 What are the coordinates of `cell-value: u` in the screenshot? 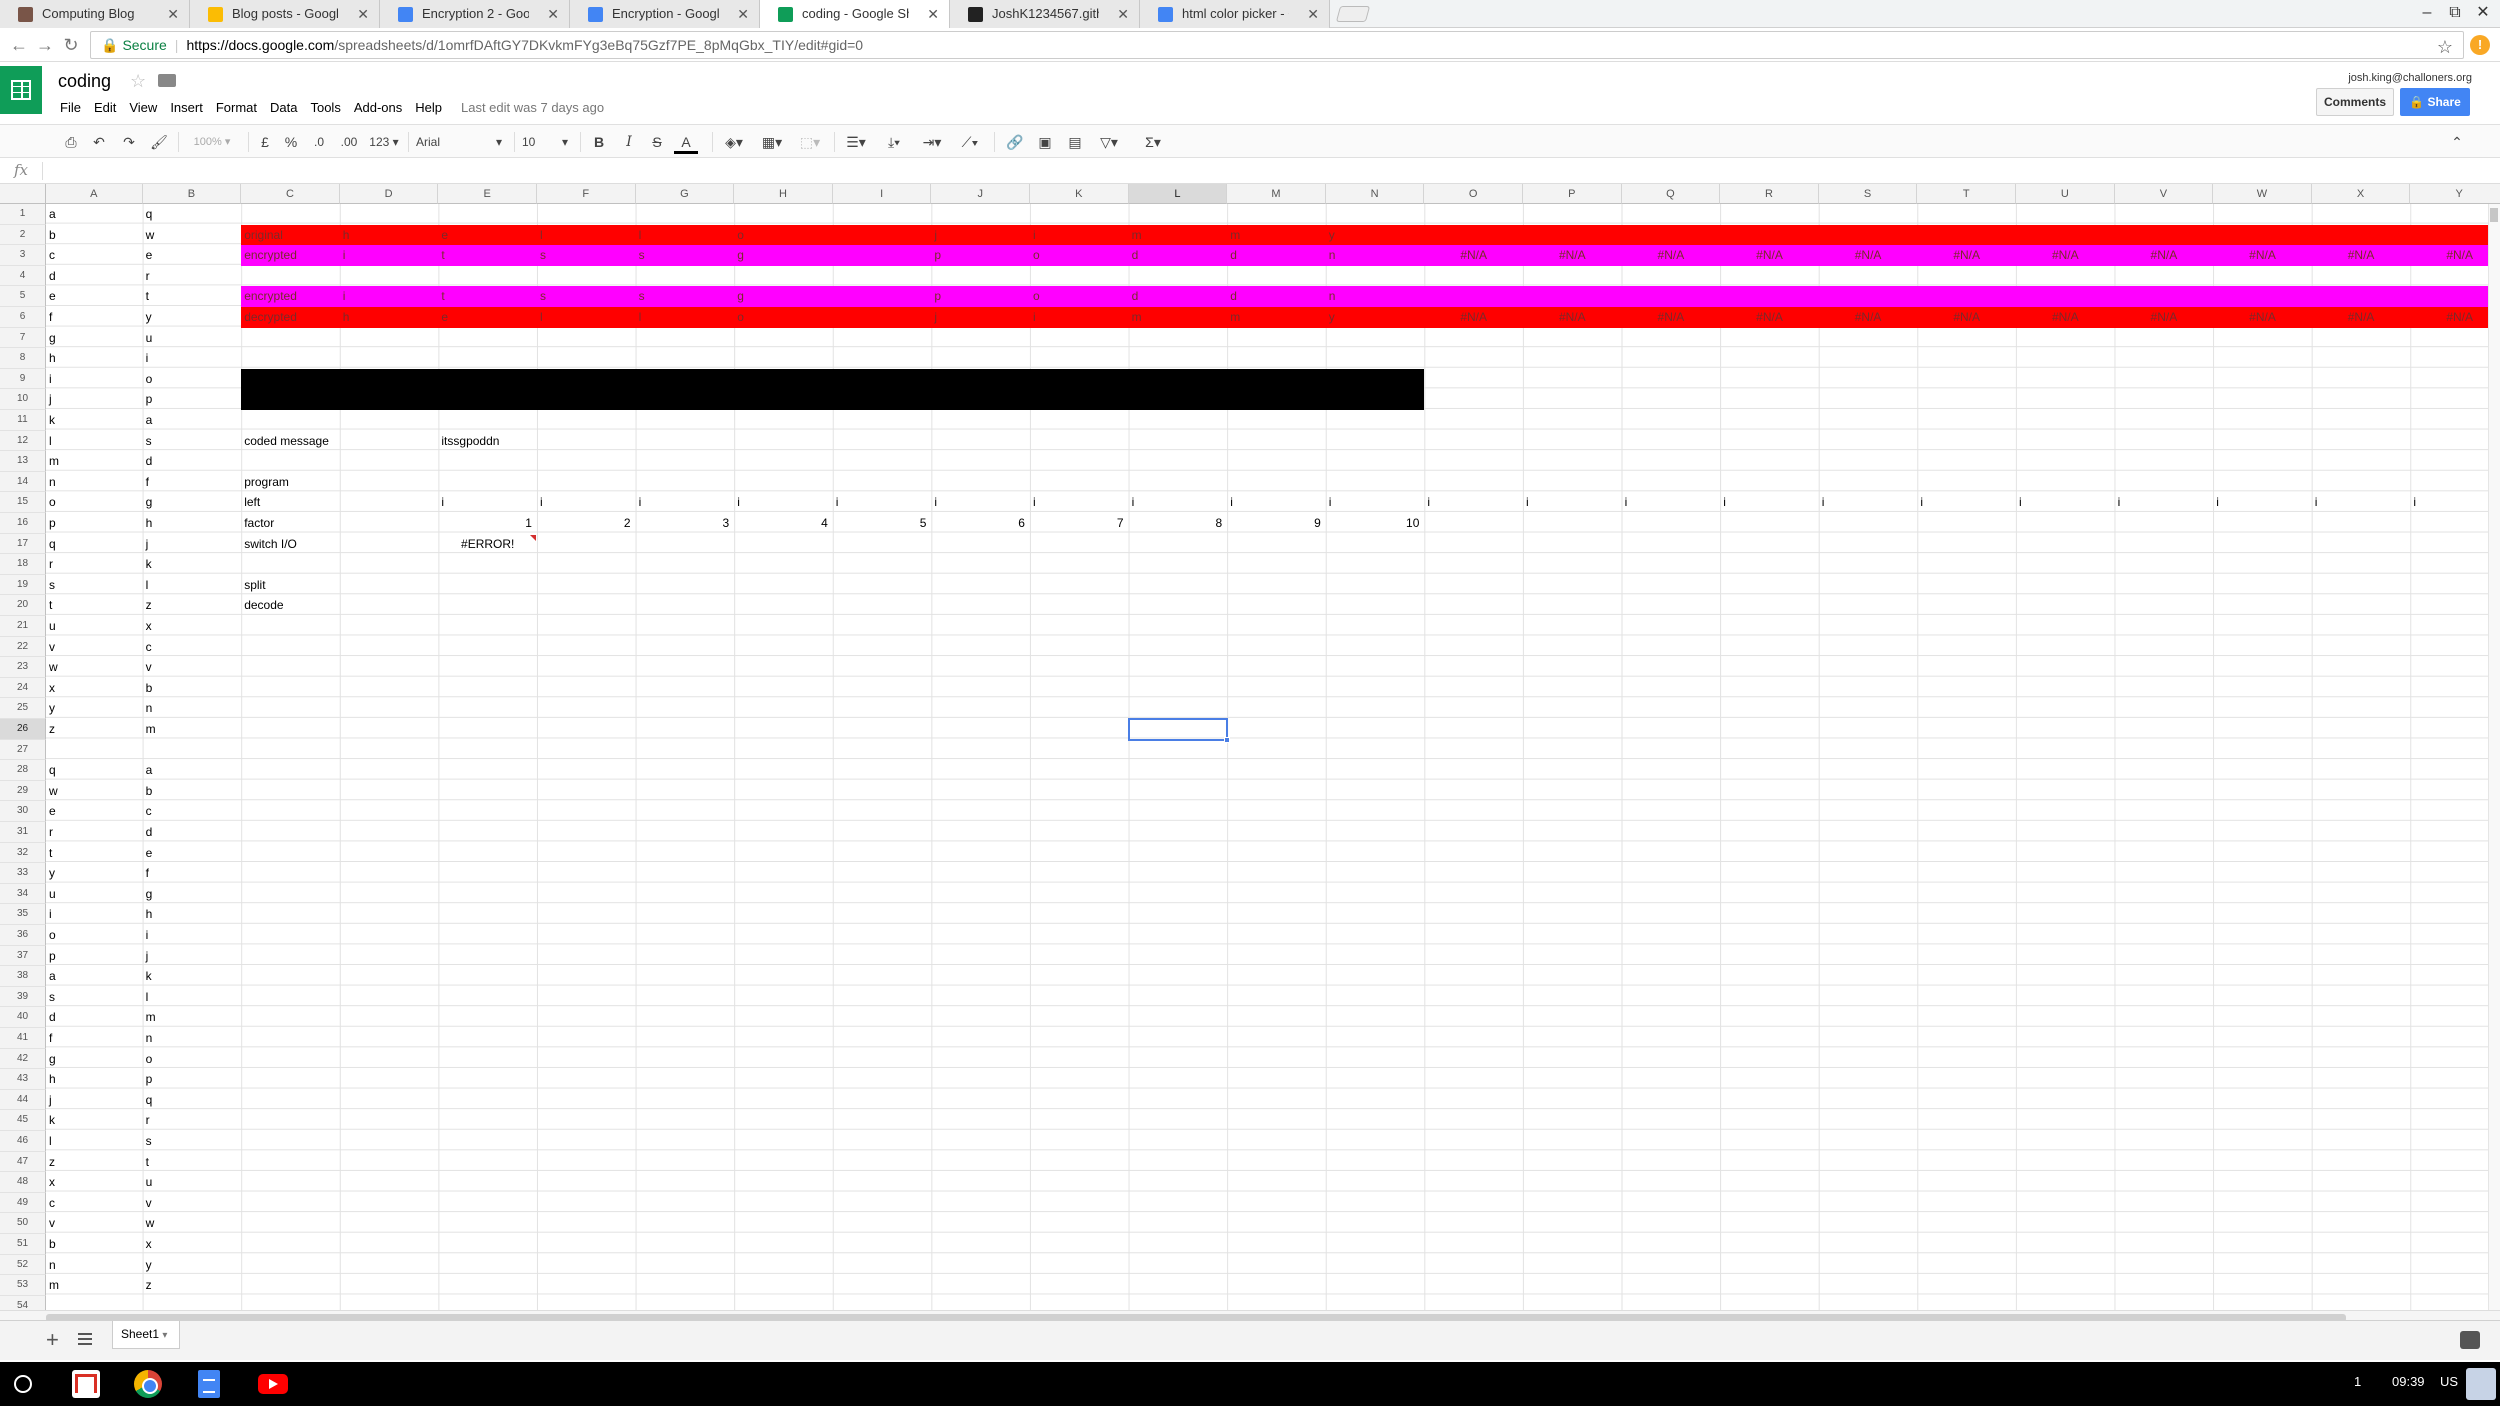 It's located at (149, 1182).